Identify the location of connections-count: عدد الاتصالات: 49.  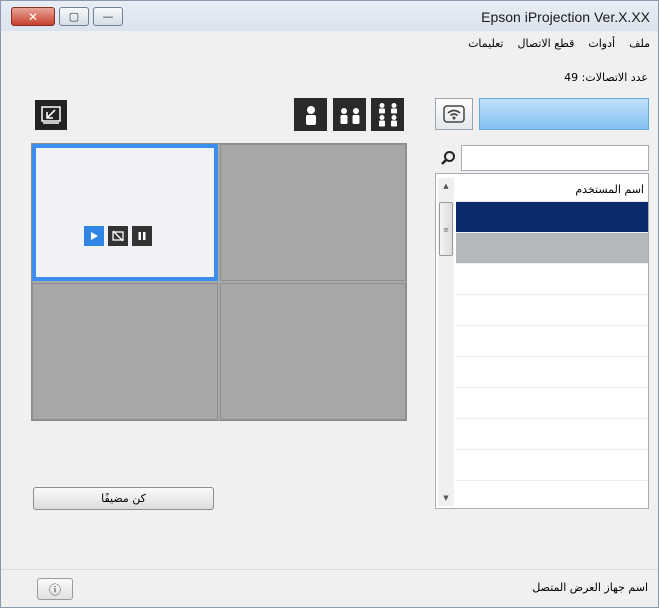
(606, 77).